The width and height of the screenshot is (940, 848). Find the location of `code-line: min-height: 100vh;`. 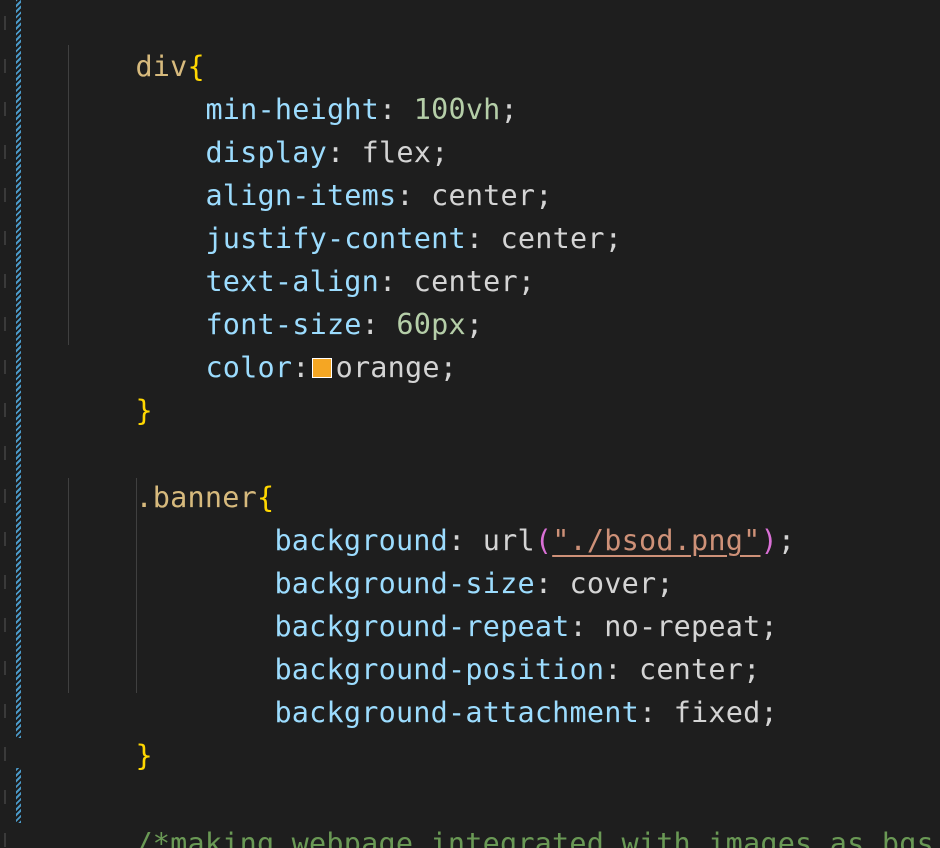

code-line: min-height: 100vh; is located at coordinates (327, 85).